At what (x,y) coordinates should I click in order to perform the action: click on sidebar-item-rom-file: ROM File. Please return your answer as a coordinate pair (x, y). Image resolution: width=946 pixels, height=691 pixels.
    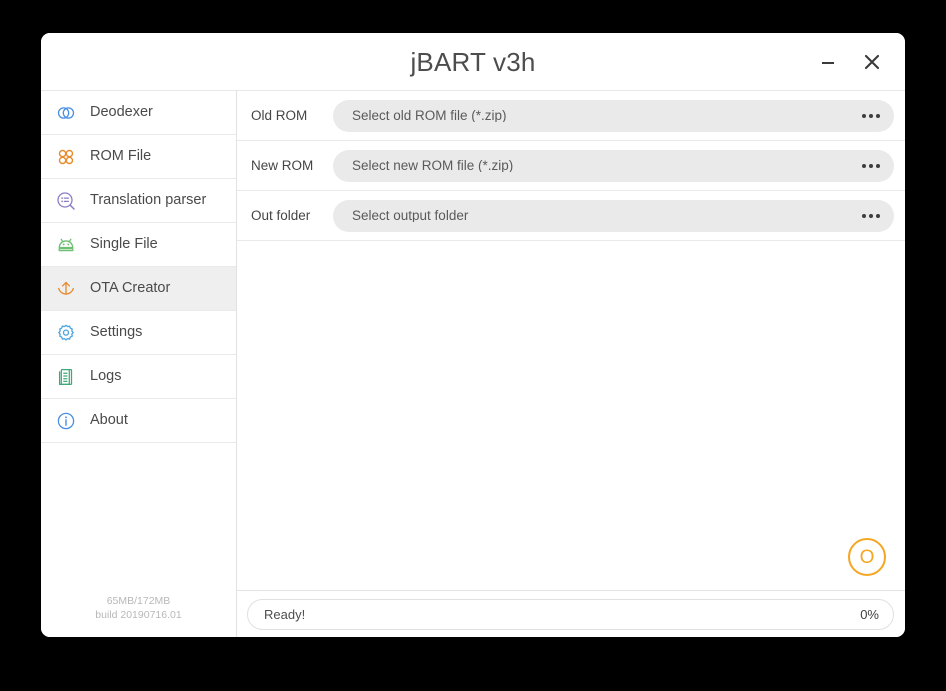
    Looking at the image, I should click on (138, 157).